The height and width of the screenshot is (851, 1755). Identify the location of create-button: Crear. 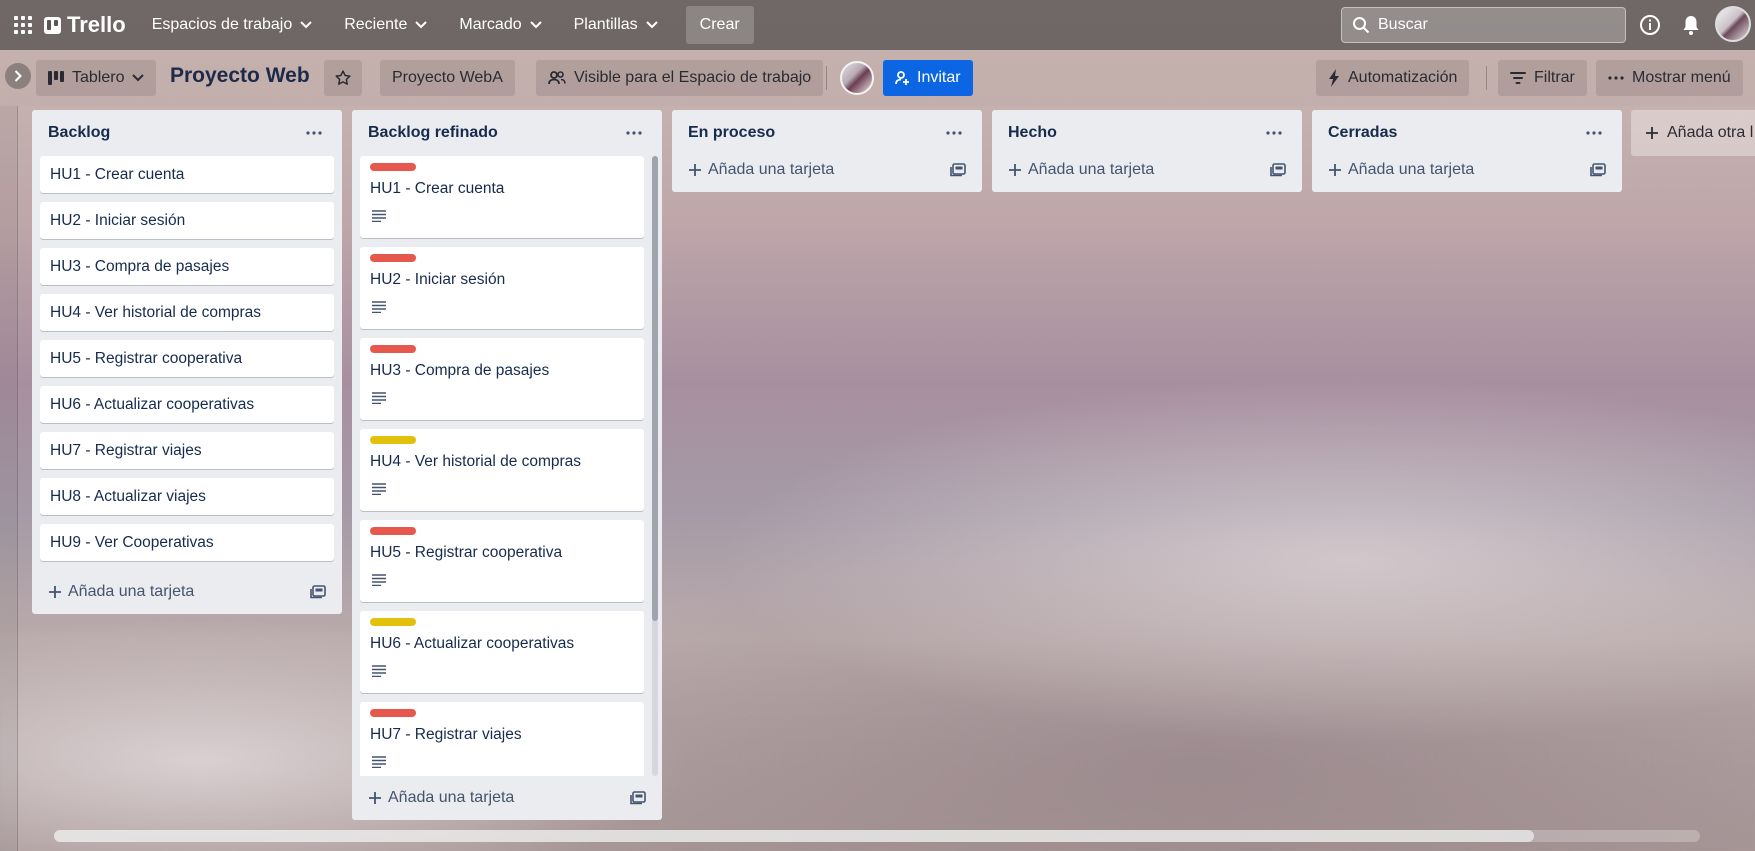
(719, 25).